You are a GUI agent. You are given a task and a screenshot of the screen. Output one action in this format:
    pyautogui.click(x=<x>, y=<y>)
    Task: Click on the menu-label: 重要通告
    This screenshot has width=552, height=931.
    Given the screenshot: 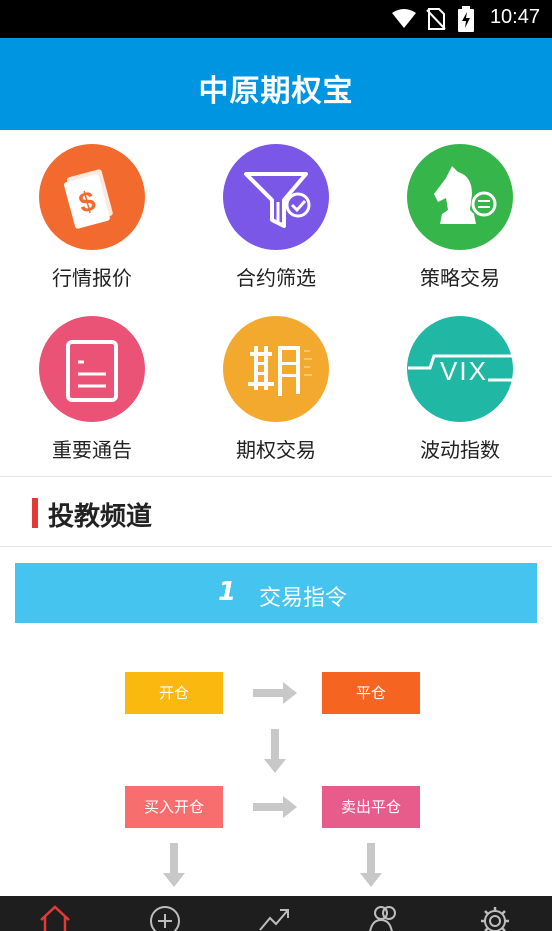 What is the action you would take?
    pyautogui.click(x=92, y=450)
    